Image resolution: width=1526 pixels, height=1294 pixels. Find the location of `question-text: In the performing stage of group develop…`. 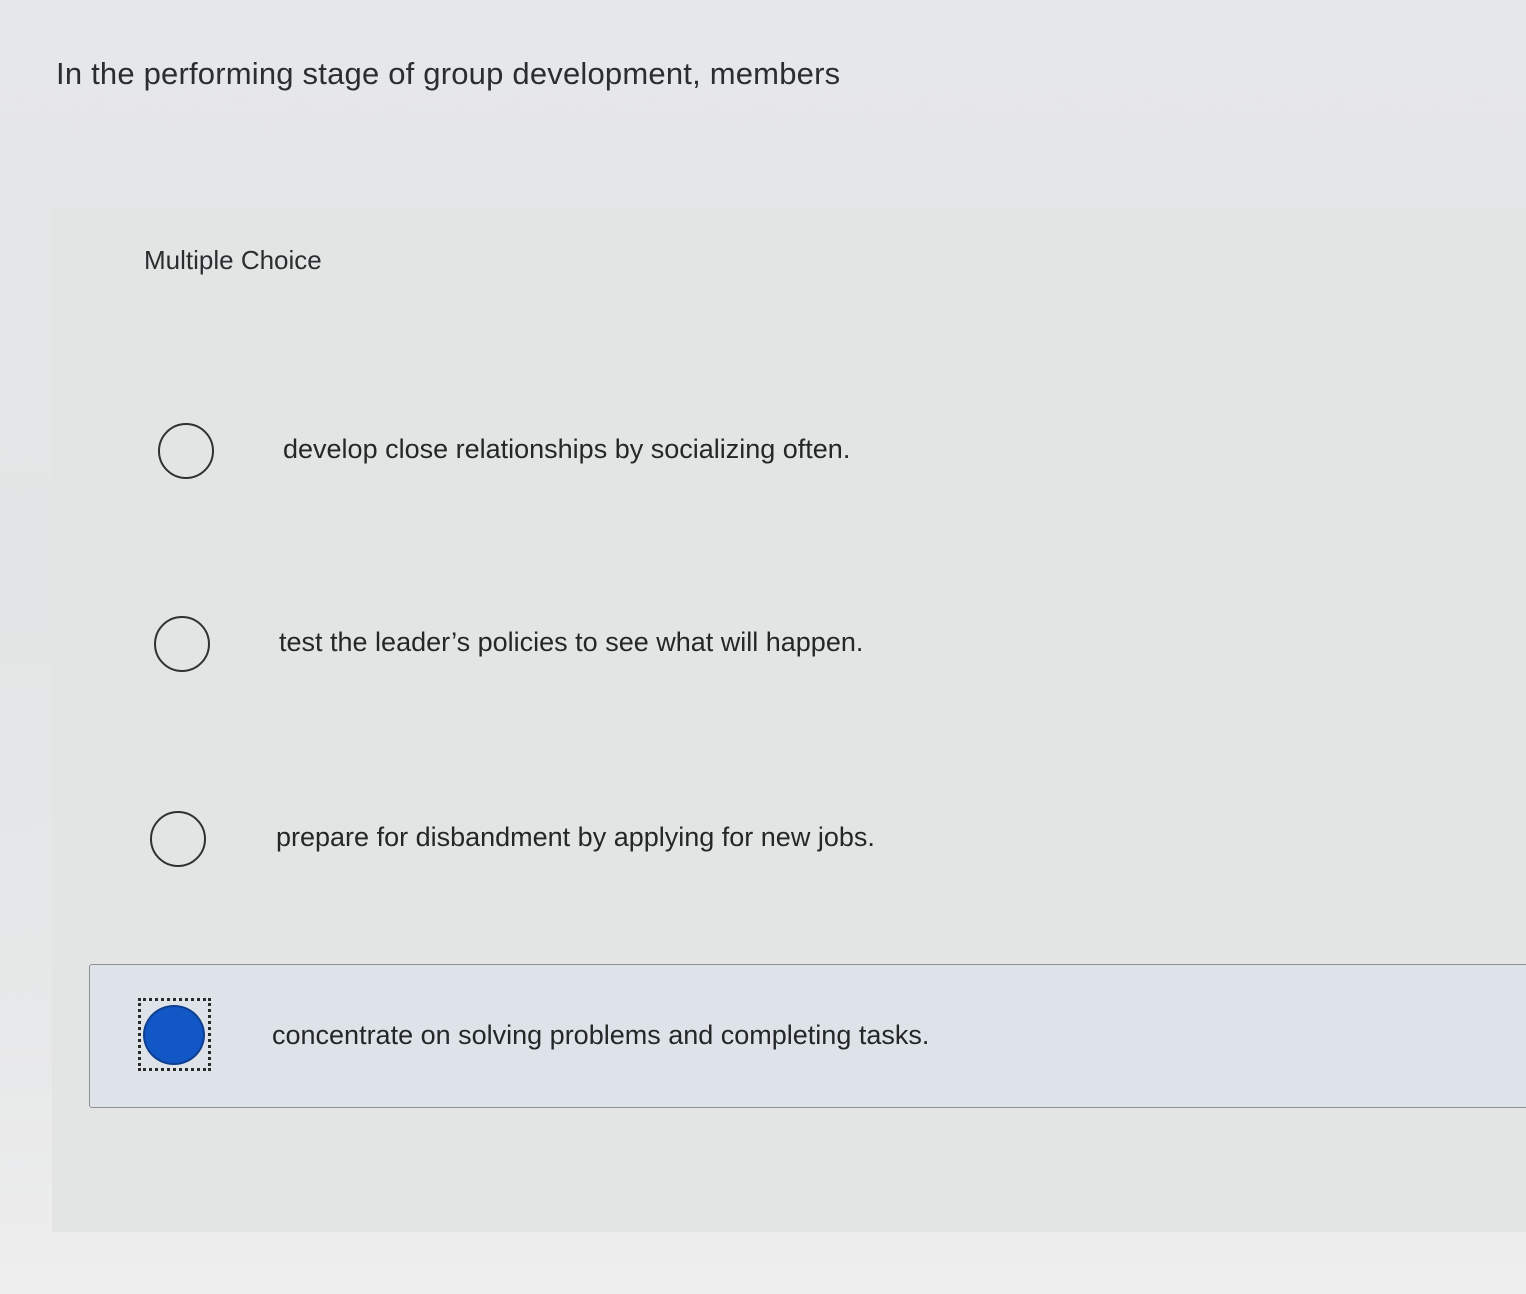

question-text: In the performing stage of group develop… is located at coordinates (448, 73).